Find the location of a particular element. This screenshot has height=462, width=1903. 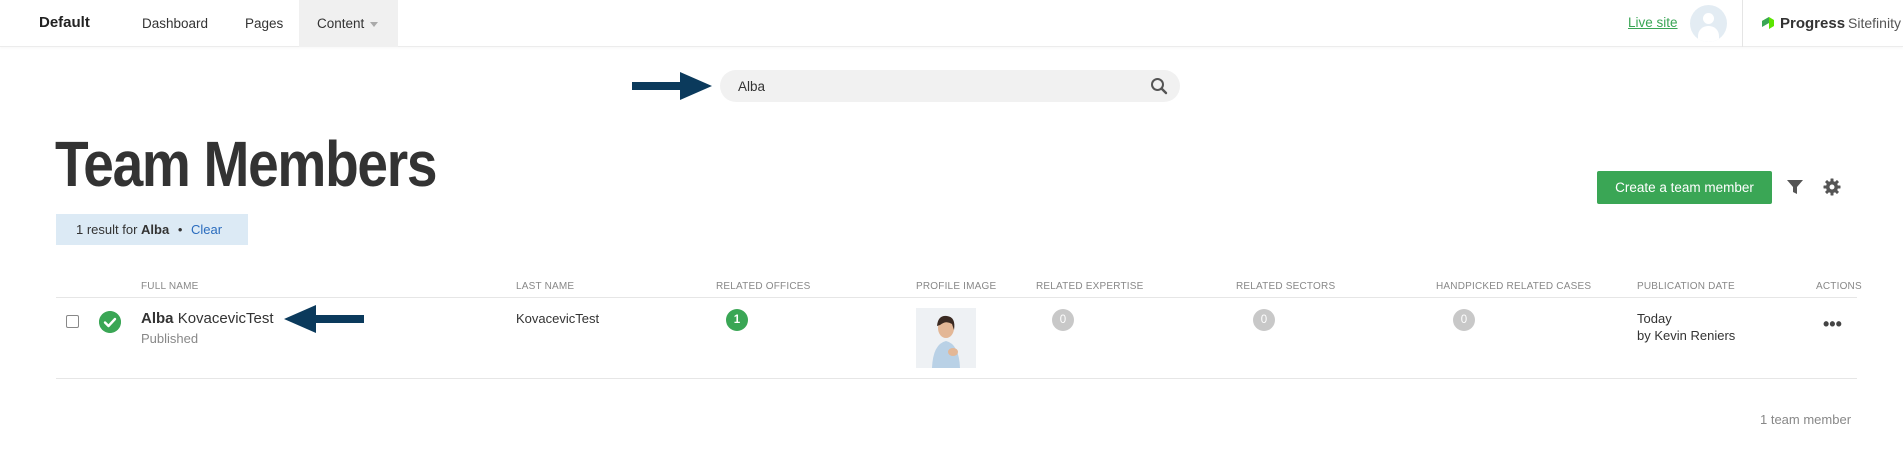

header-full-name: Full name is located at coordinates (170, 286).